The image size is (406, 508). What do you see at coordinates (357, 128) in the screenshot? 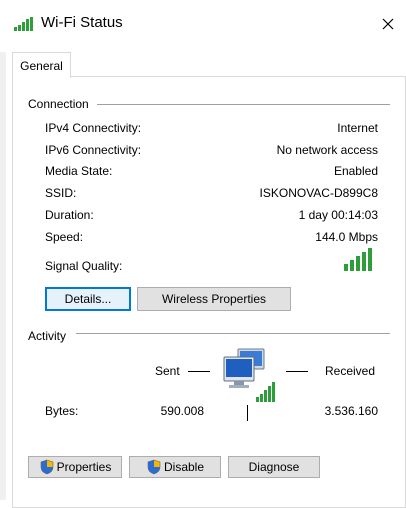
I see `ipv4-value: Internet` at bounding box center [357, 128].